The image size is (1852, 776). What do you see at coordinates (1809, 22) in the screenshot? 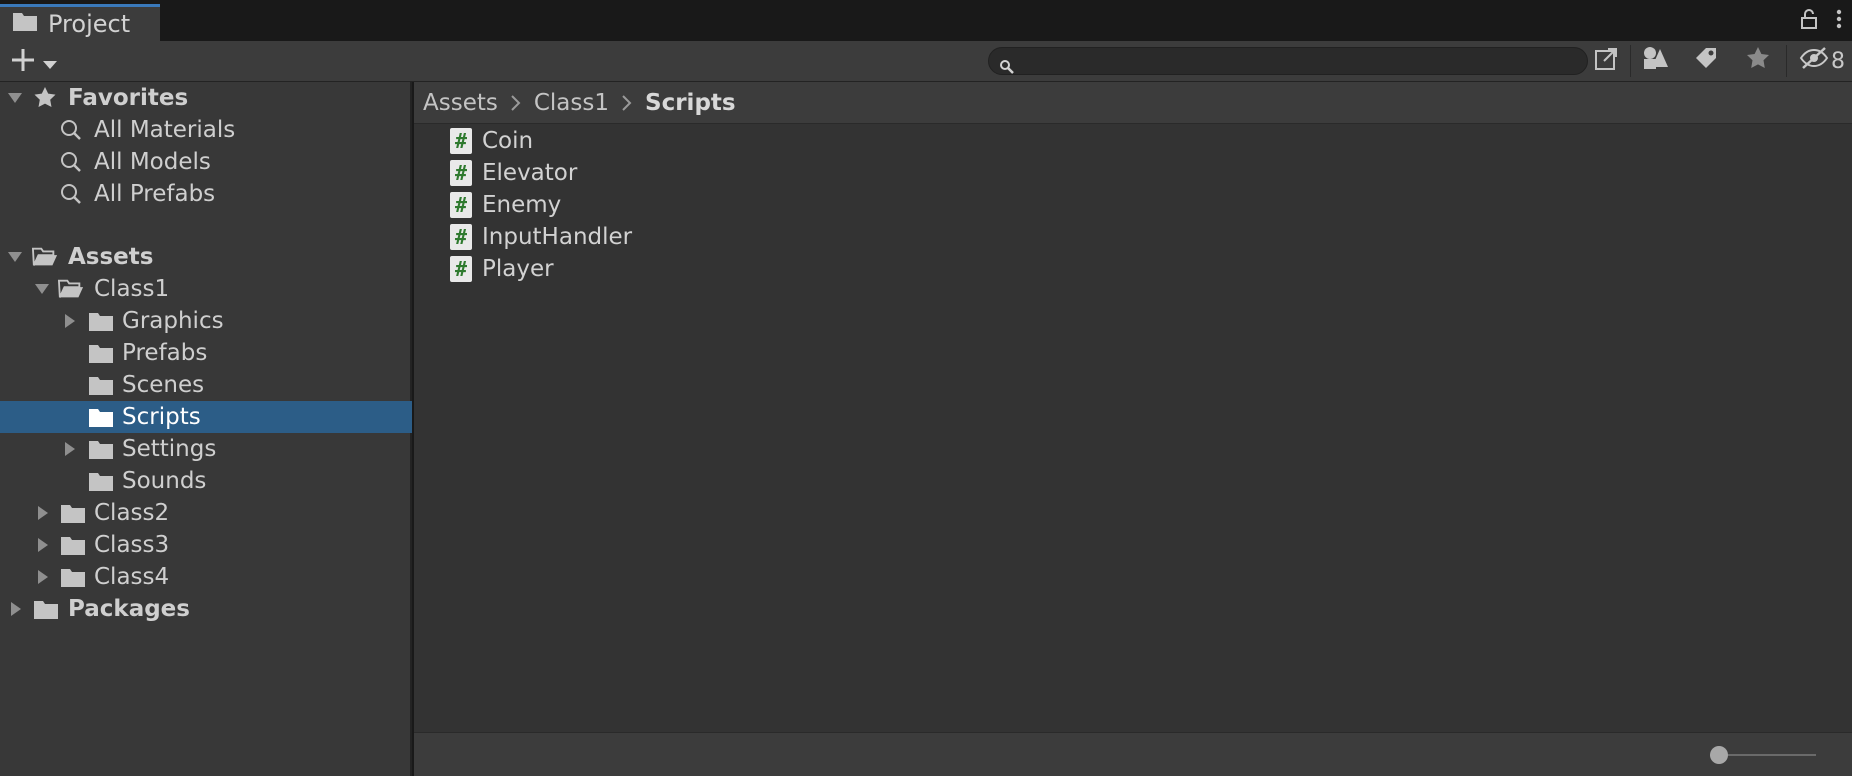
I see `lock-icon` at bounding box center [1809, 22].